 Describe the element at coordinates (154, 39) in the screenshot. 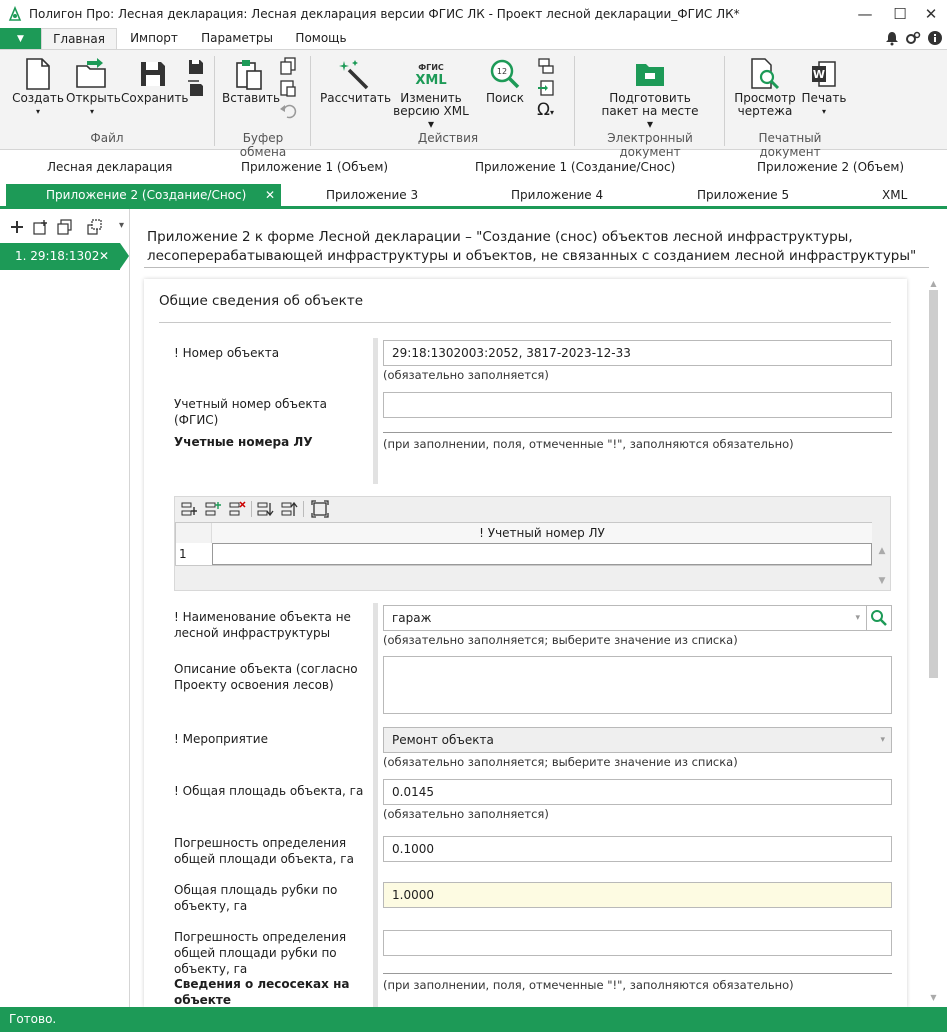

I see `tab-import: Импорт` at that location.